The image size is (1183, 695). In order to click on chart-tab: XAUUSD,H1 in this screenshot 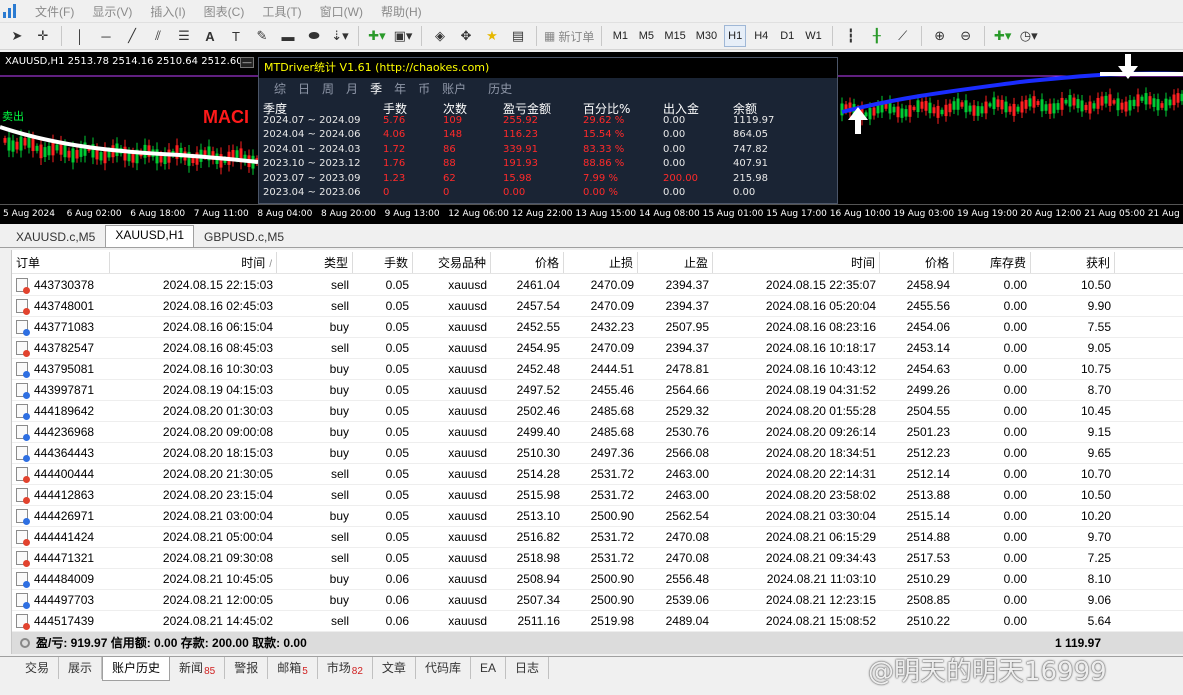, I will do `click(150, 236)`.